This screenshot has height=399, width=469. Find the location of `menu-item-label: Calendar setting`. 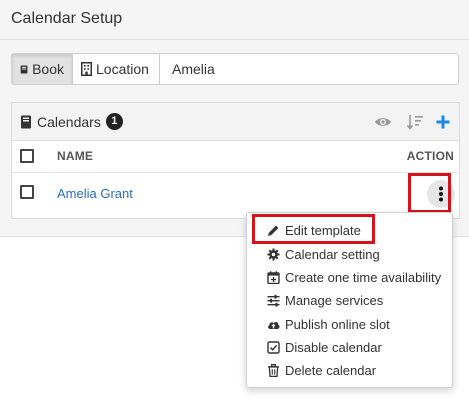

menu-item-label: Calendar setting is located at coordinates (332, 254).